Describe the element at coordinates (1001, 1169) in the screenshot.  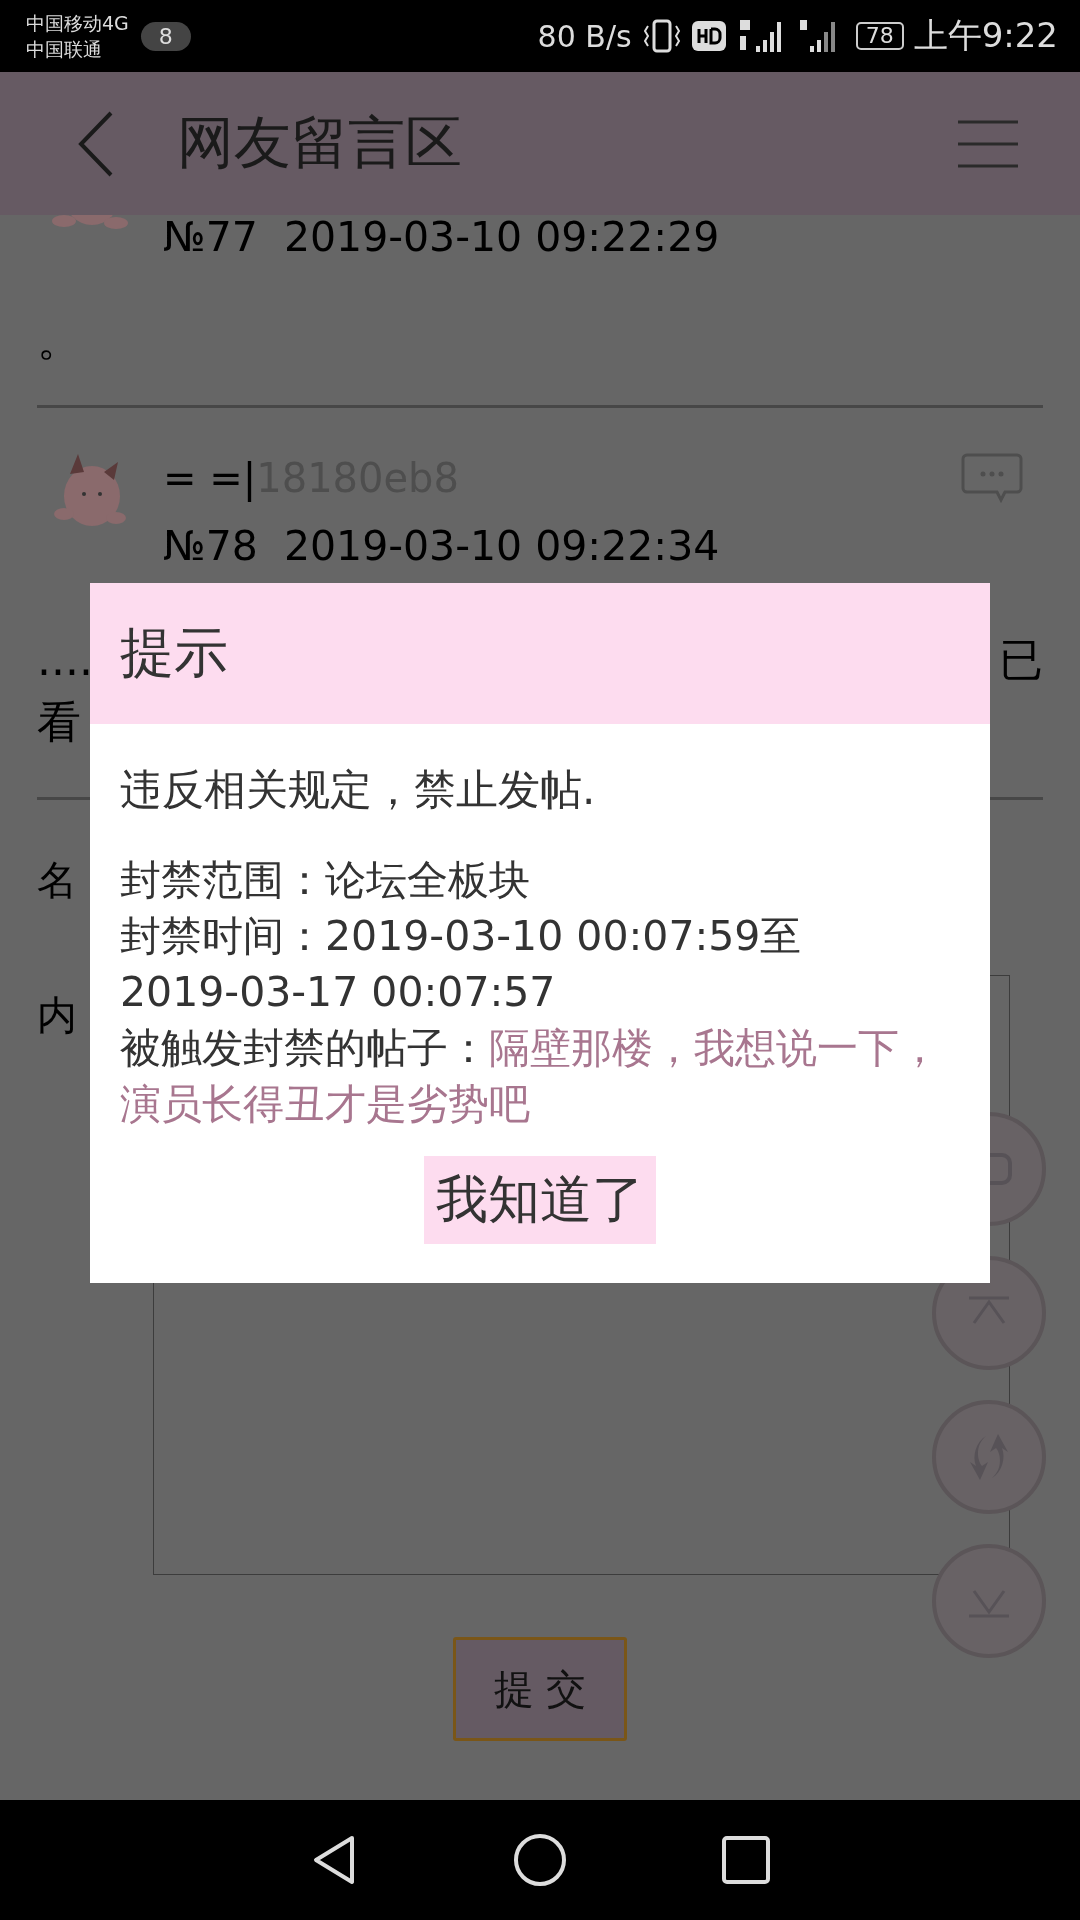
I see `rounded-bracket-icon` at that location.